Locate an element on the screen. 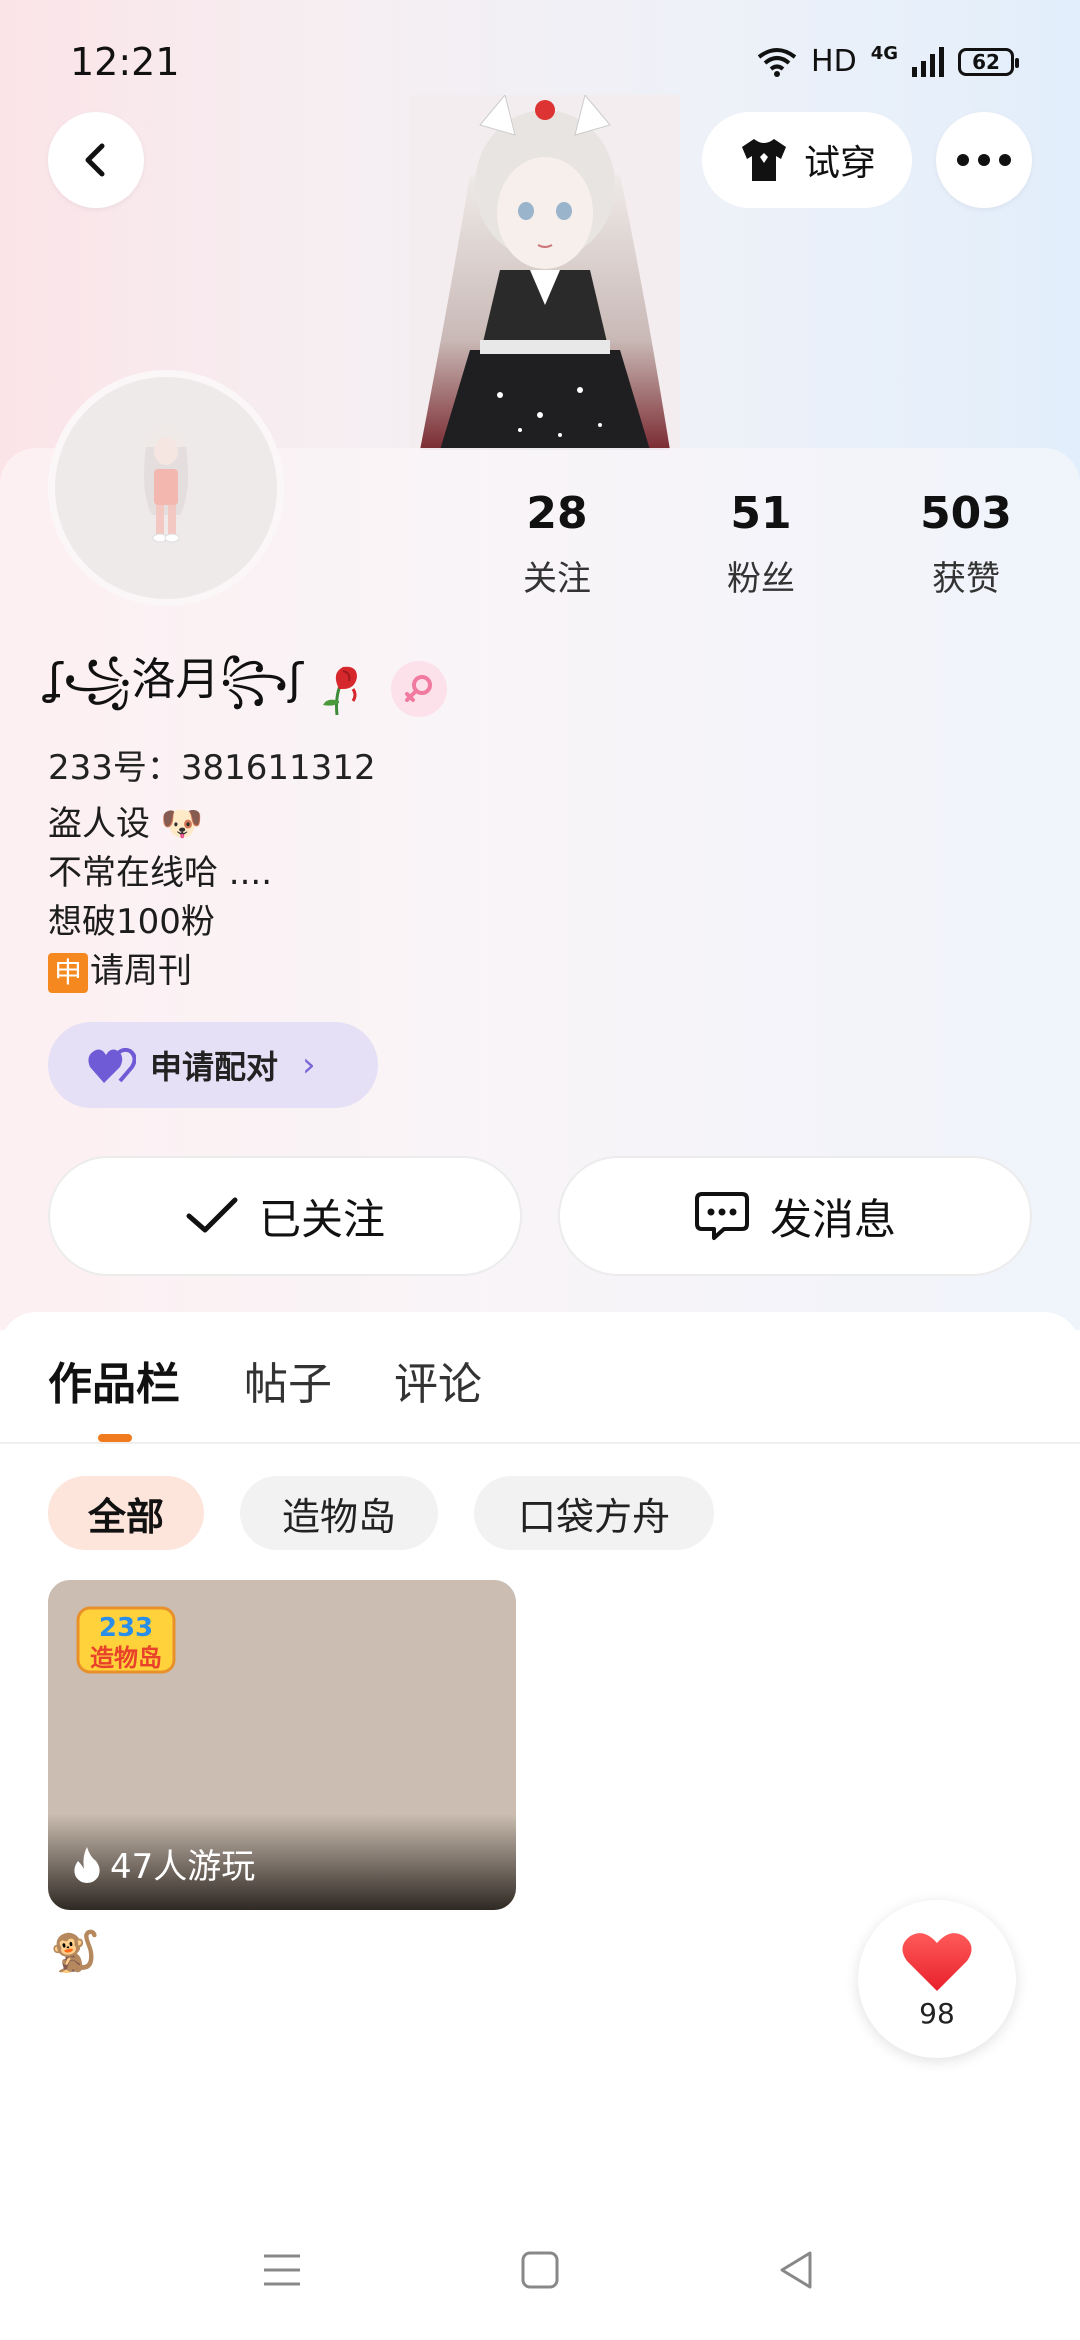 This screenshot has height=2340, width=1080. tshirt-icon is located at coordinates (763, 160).